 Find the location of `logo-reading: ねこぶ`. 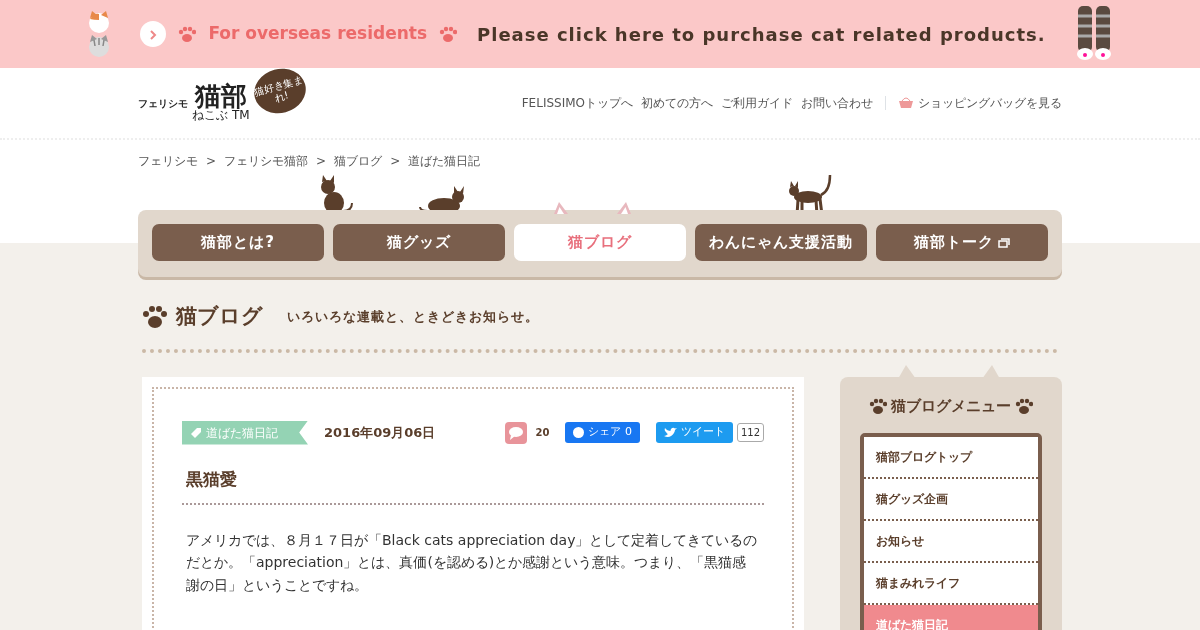

logo-reading: ねこぶ is located at coordinates (210, 116).